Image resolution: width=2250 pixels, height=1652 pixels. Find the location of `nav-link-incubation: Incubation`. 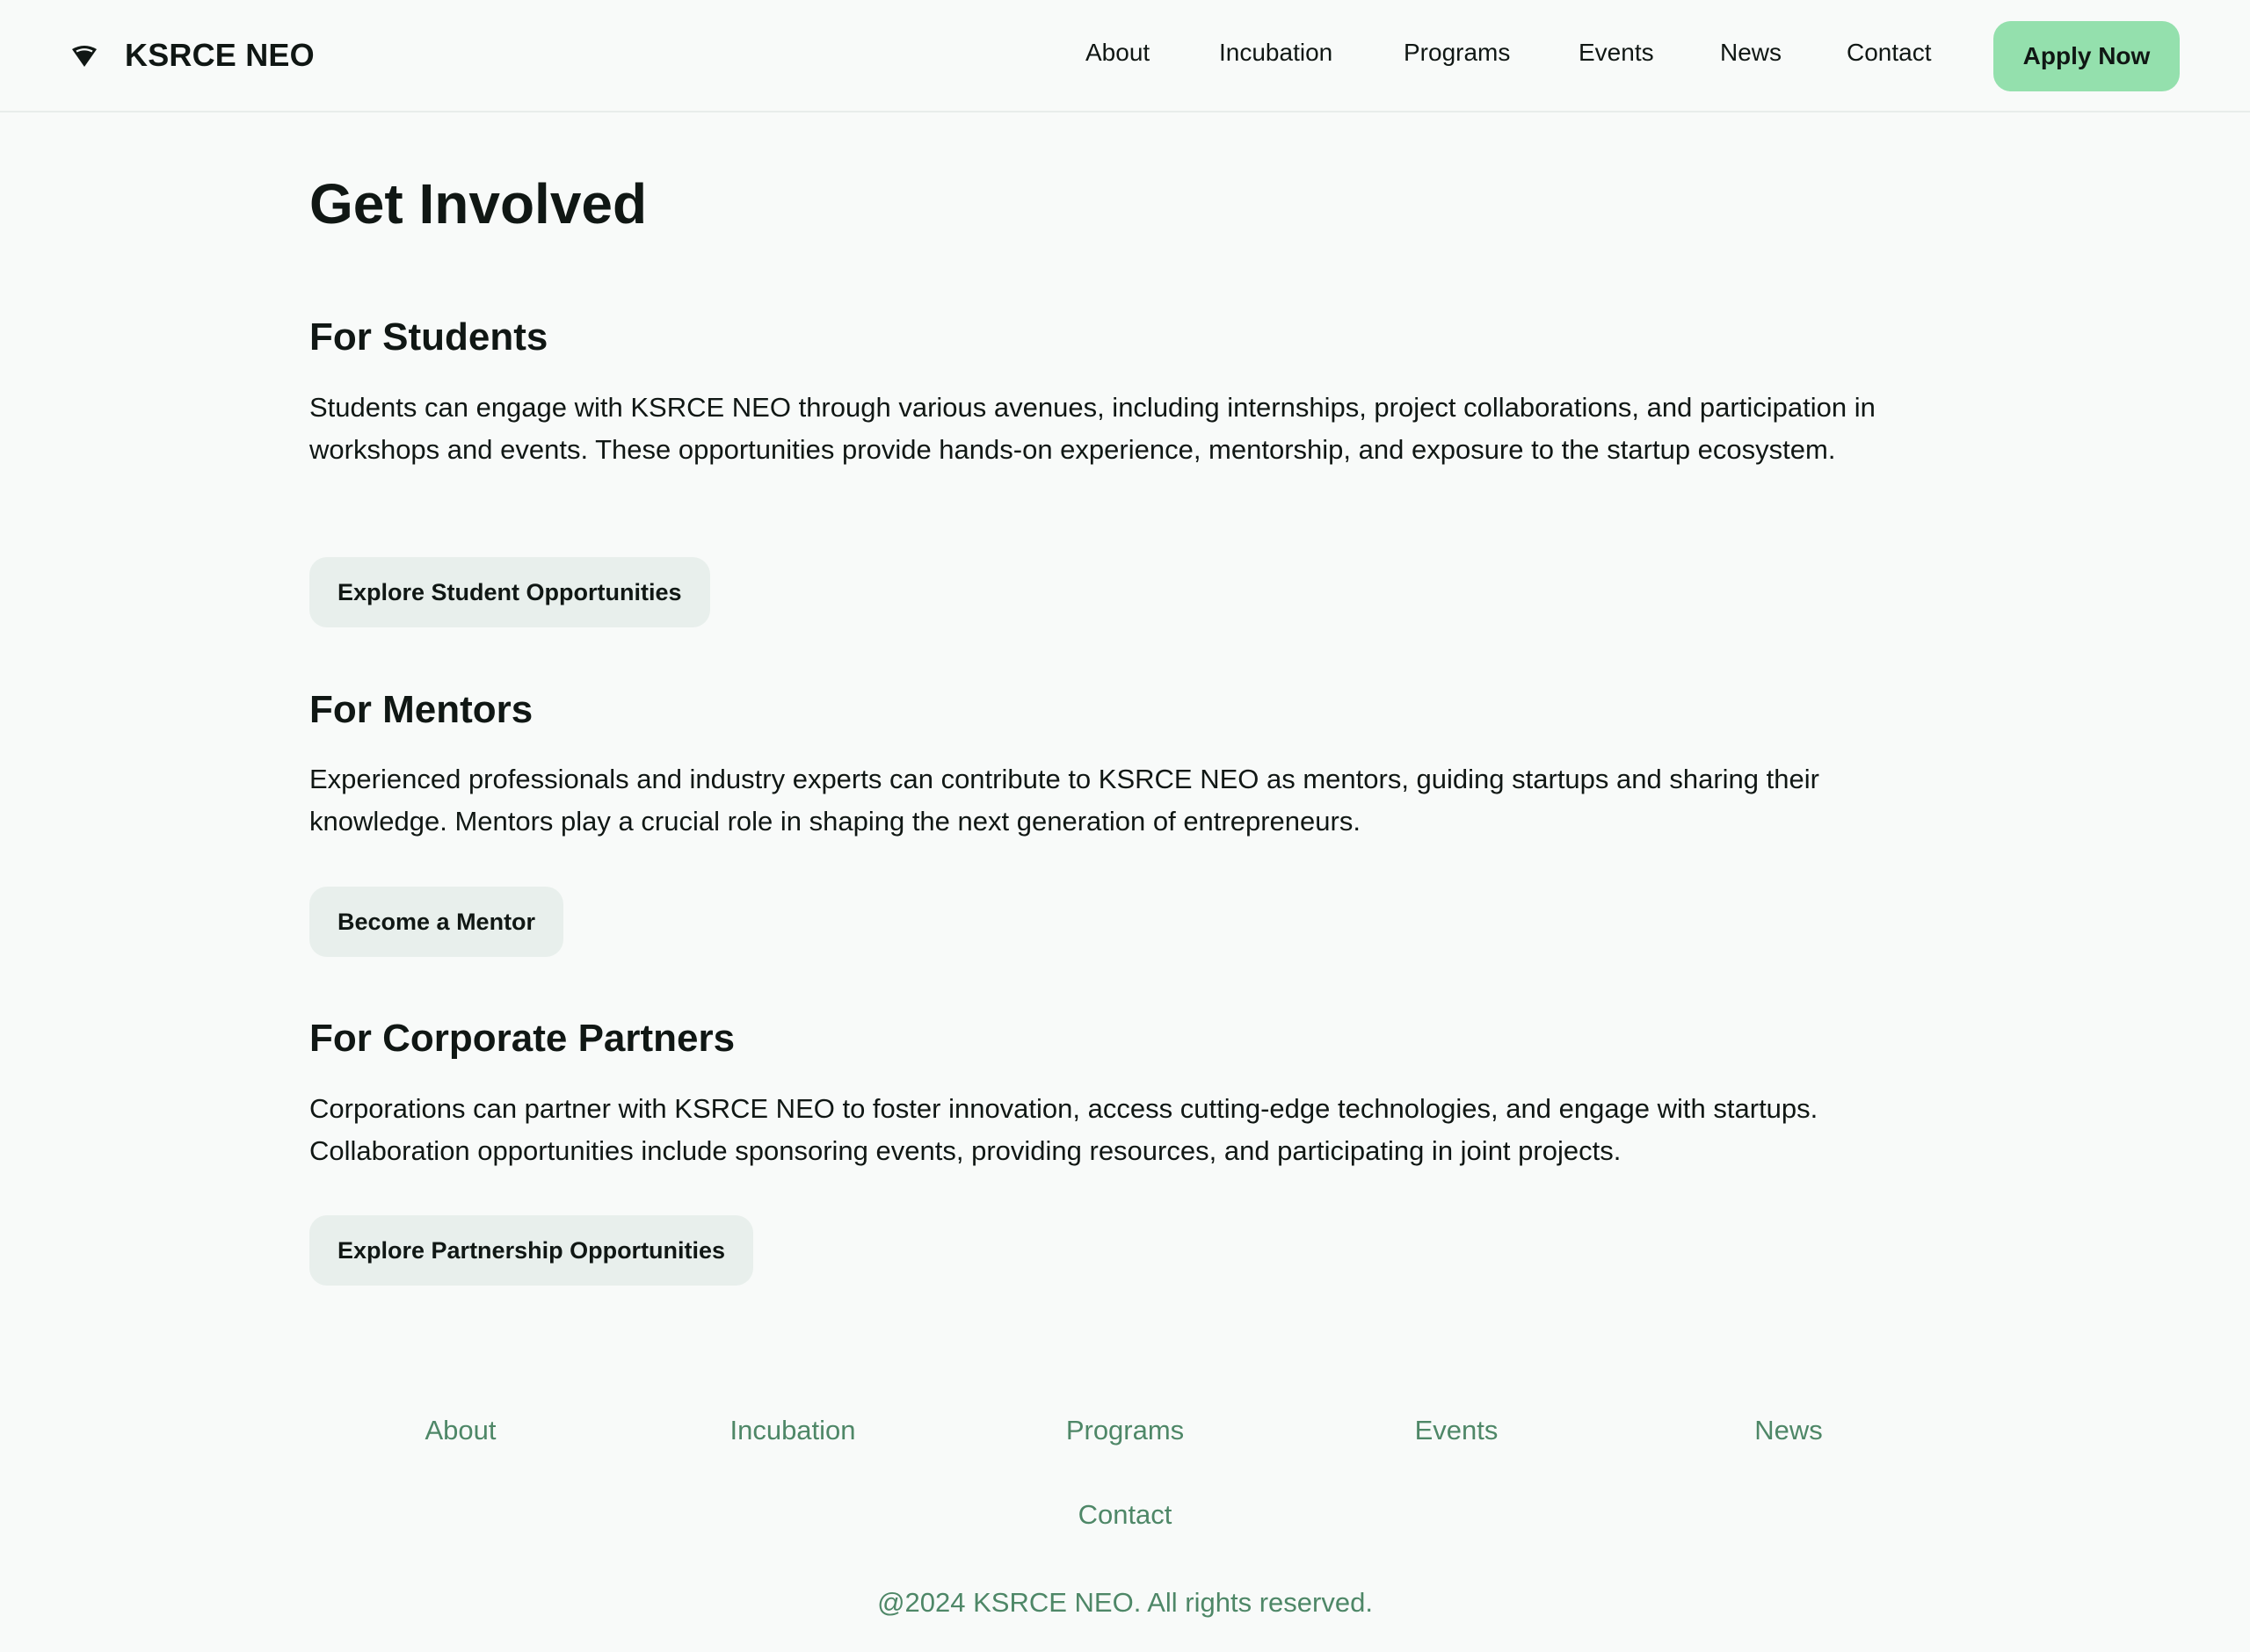

nav-link-incubation: Incubation is located at coordinates (1275, 53).